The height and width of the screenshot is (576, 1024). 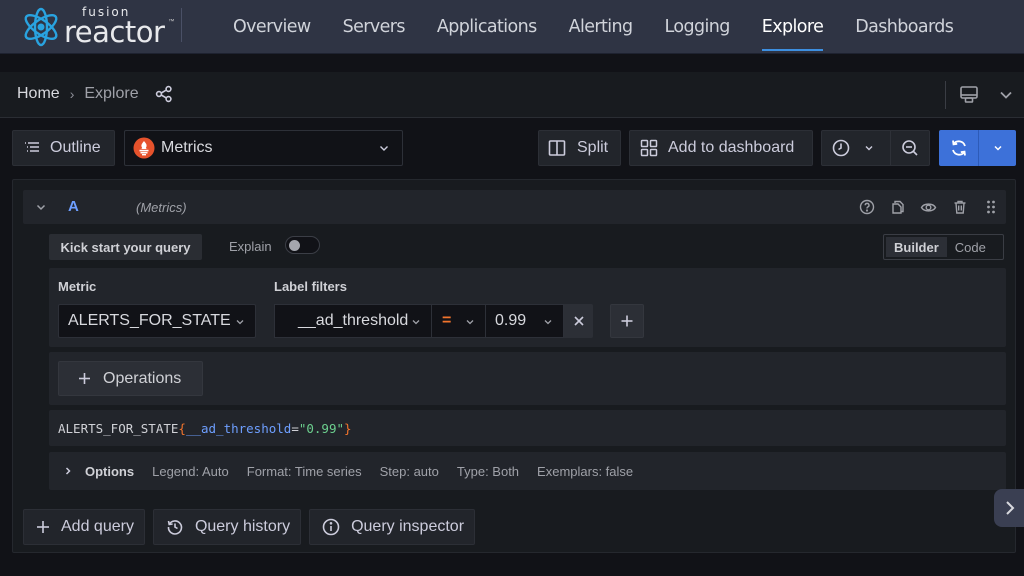 What do you see at coordinates (242, 526) in the screenshot?
I see `query-history-label: Query history` at bounding box center [242, 526].